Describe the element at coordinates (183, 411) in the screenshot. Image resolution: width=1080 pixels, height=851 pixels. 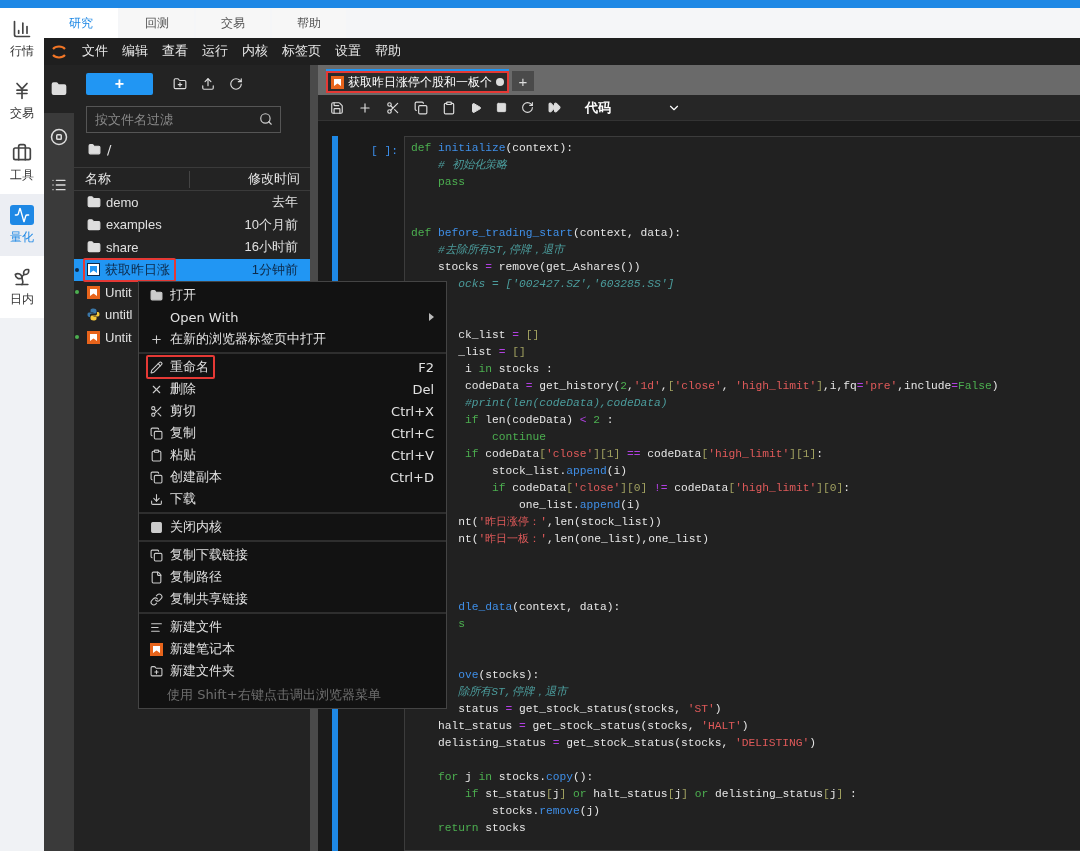
I see `menu-item-label: 剪切` at that location.